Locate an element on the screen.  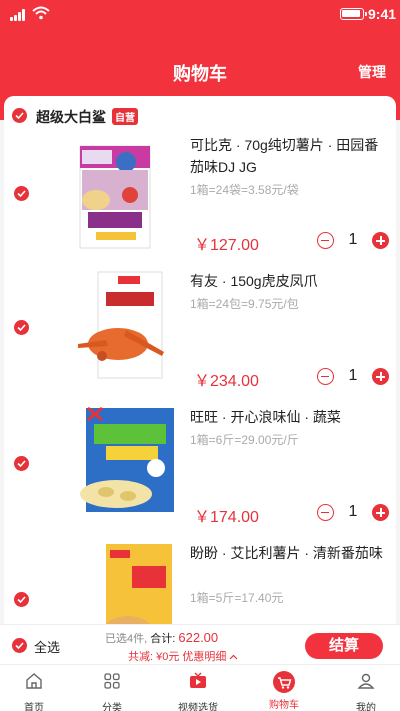
battery-icon is located at coordinates (353, 14).